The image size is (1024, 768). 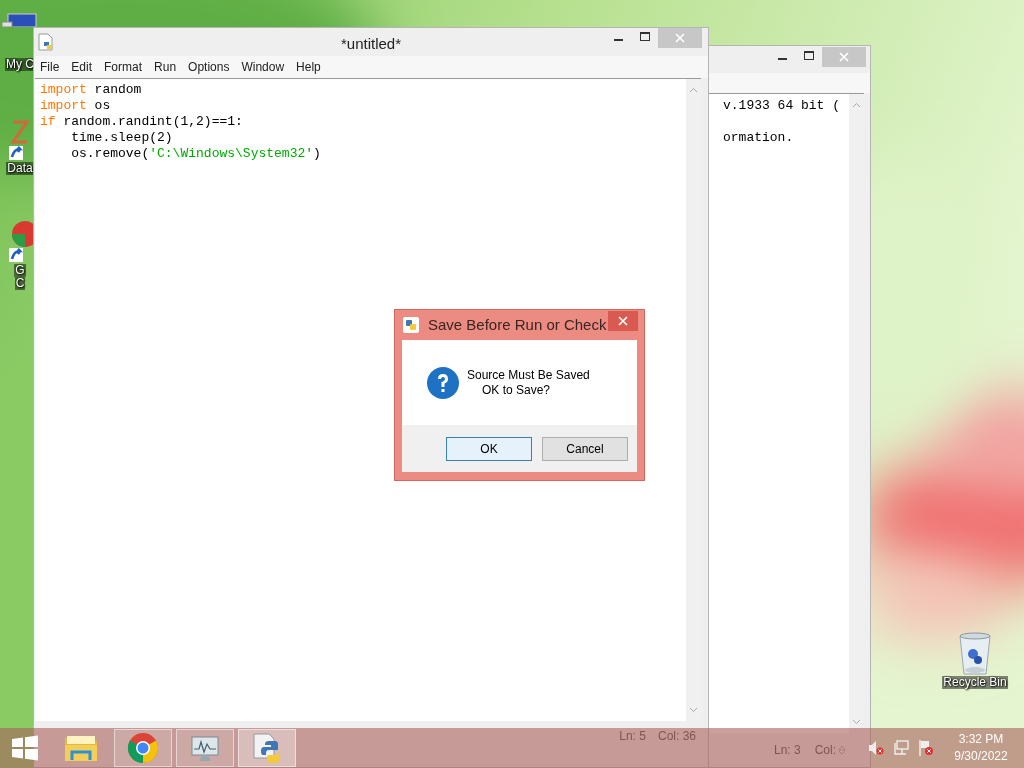 What do you see at coordinates (926, 748) in the screenshot?
I see `flag-alert-icon` at bounding box center [926, 748].